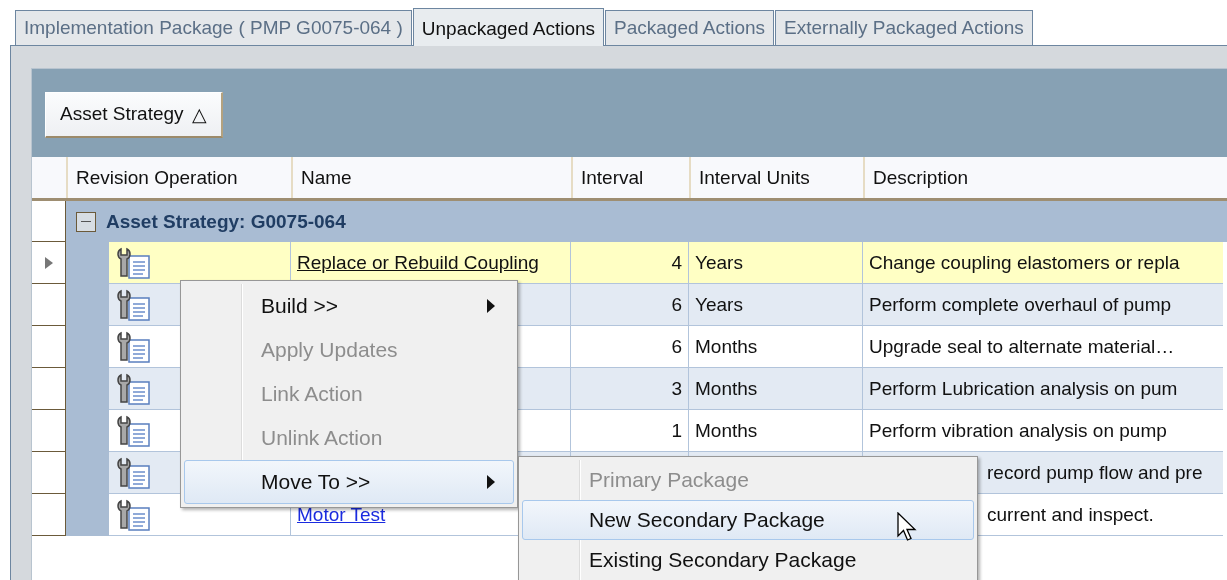  What do you see at coordinates (431, 177) in the screenshot?
I see `column-header: Name` at bounding box center [431, 177].